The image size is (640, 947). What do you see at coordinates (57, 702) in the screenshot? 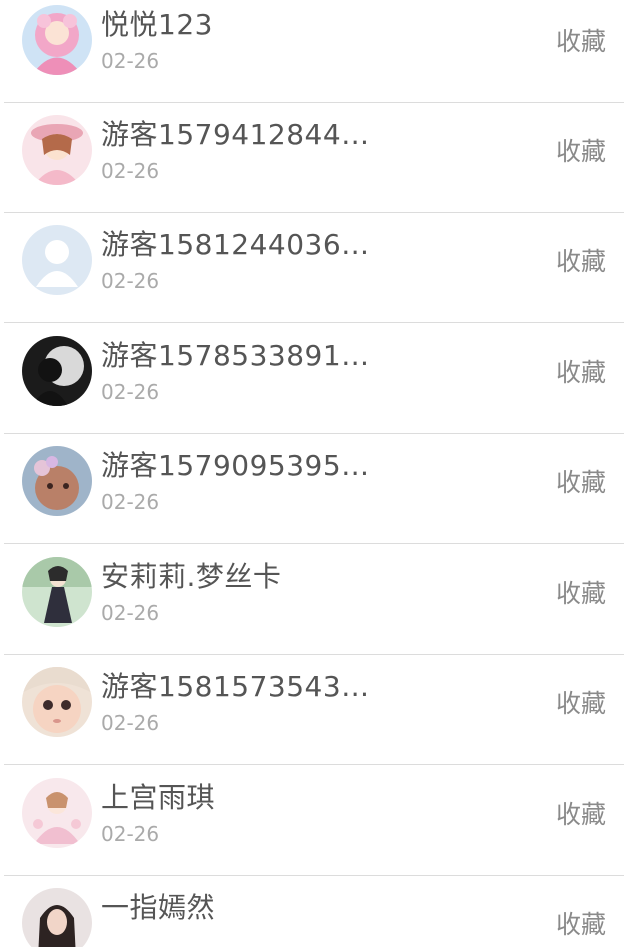
I see `doll-face-avatar-icon` at bounding box center [57, 702].